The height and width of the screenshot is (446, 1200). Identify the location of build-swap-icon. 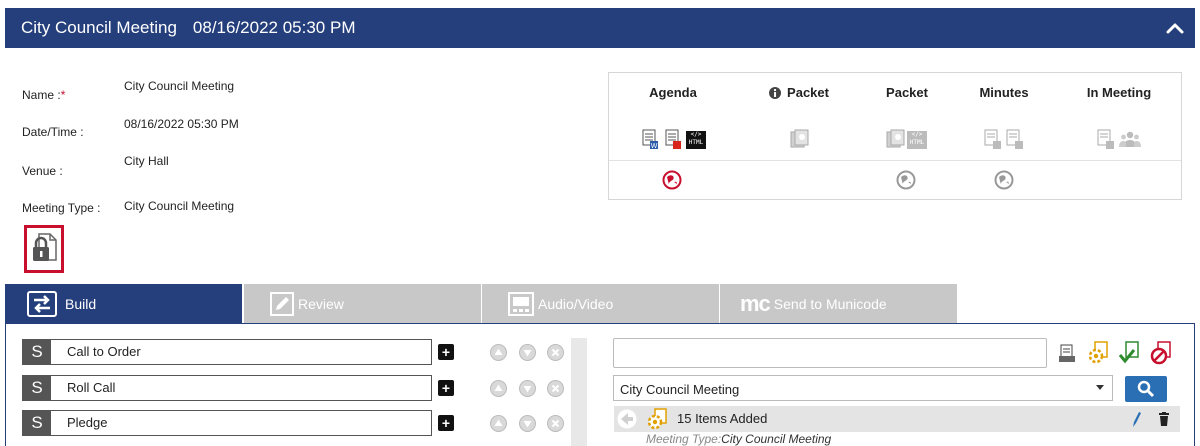
(42, 304).